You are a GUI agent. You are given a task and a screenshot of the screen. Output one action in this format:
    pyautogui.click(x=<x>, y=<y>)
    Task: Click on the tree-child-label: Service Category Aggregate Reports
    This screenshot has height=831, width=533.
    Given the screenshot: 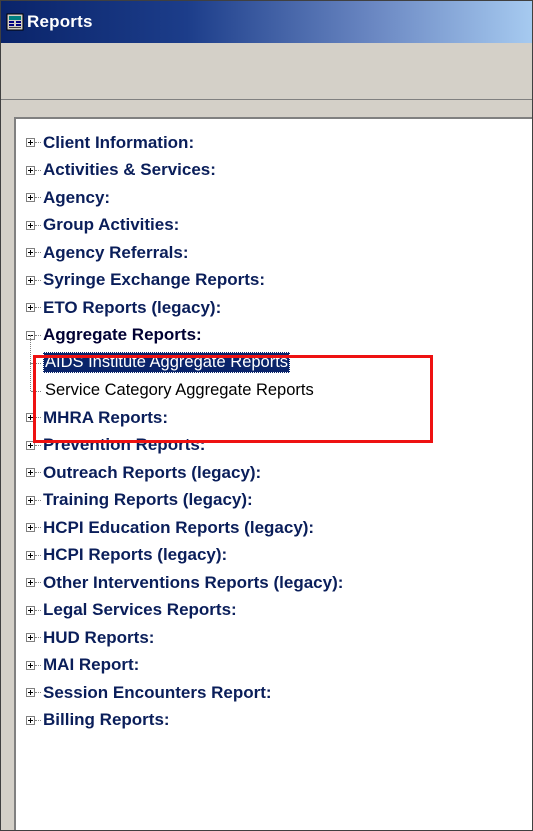 What is the action you would take?
    pyautogui.click(x=179, y=390)
    